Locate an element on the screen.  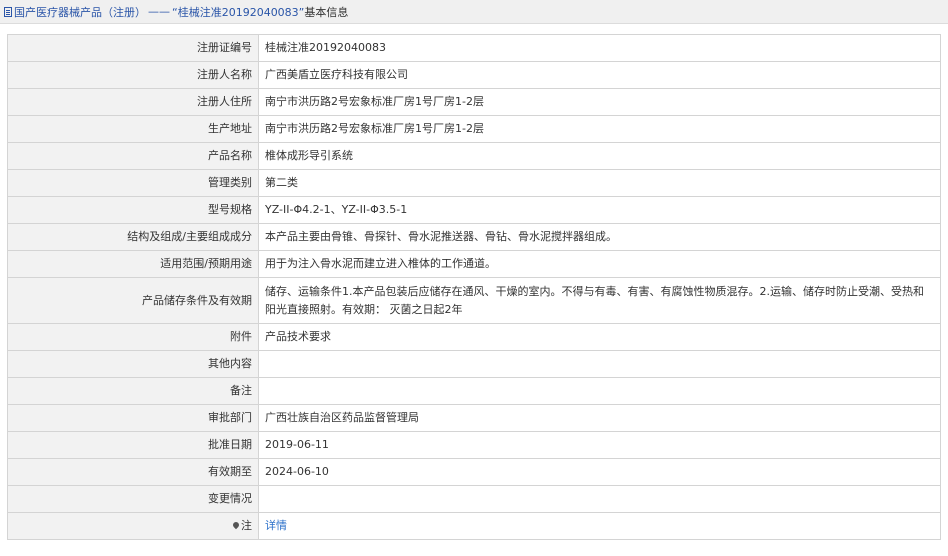
table-row: 注册人名称 广西美盾立医疗科技有限公司 is located at coordinates (474, 75).